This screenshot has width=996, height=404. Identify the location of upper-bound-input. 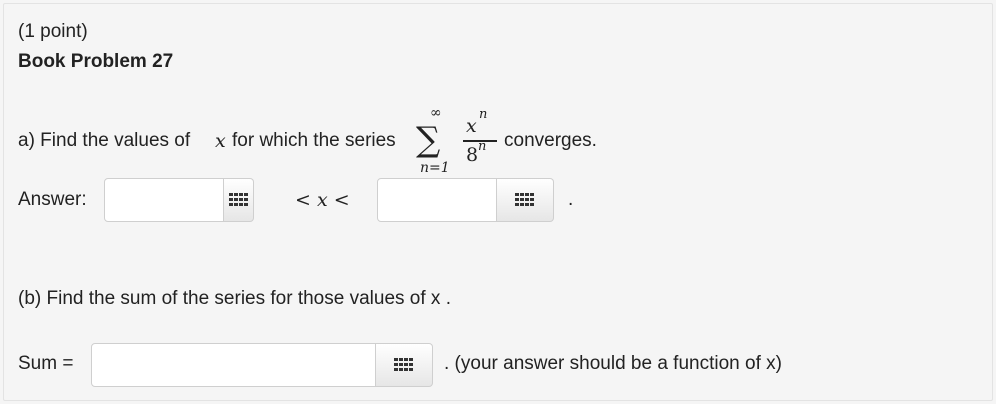
(437, 200).